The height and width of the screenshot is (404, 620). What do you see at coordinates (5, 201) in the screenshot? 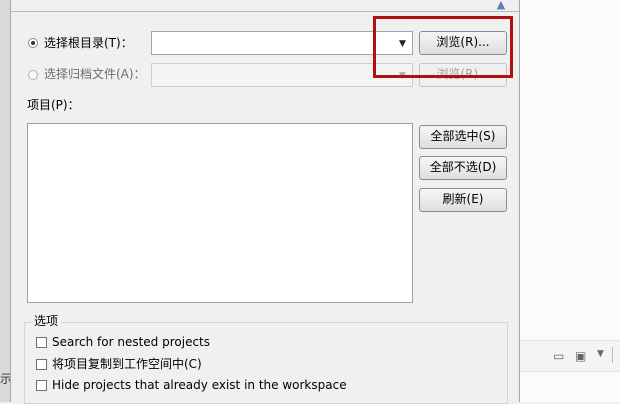
I see `background-window-edge` at bounding box center [5, 201].